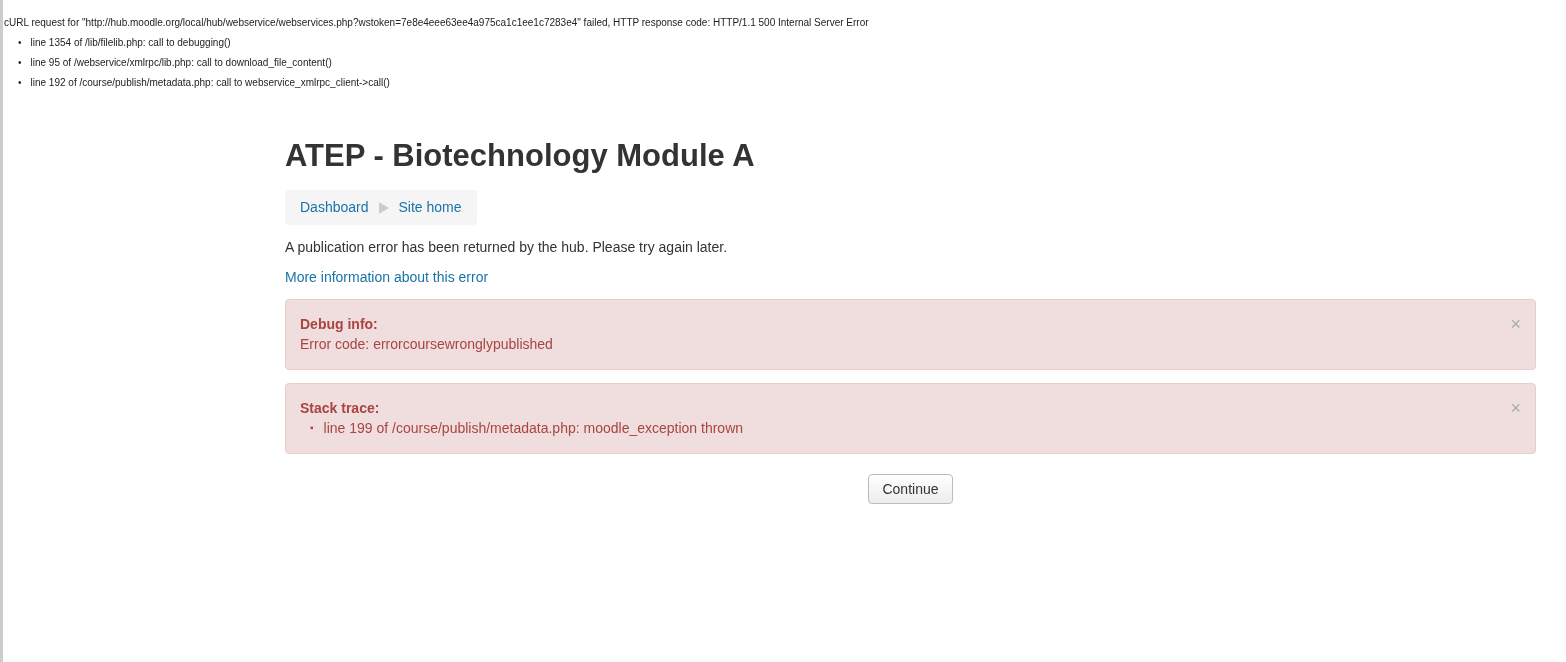  What do you see at coordinates (340, 408) in the screenshot?
I see `alert-heading: Stack trace:` at bounding box center [340, 408].